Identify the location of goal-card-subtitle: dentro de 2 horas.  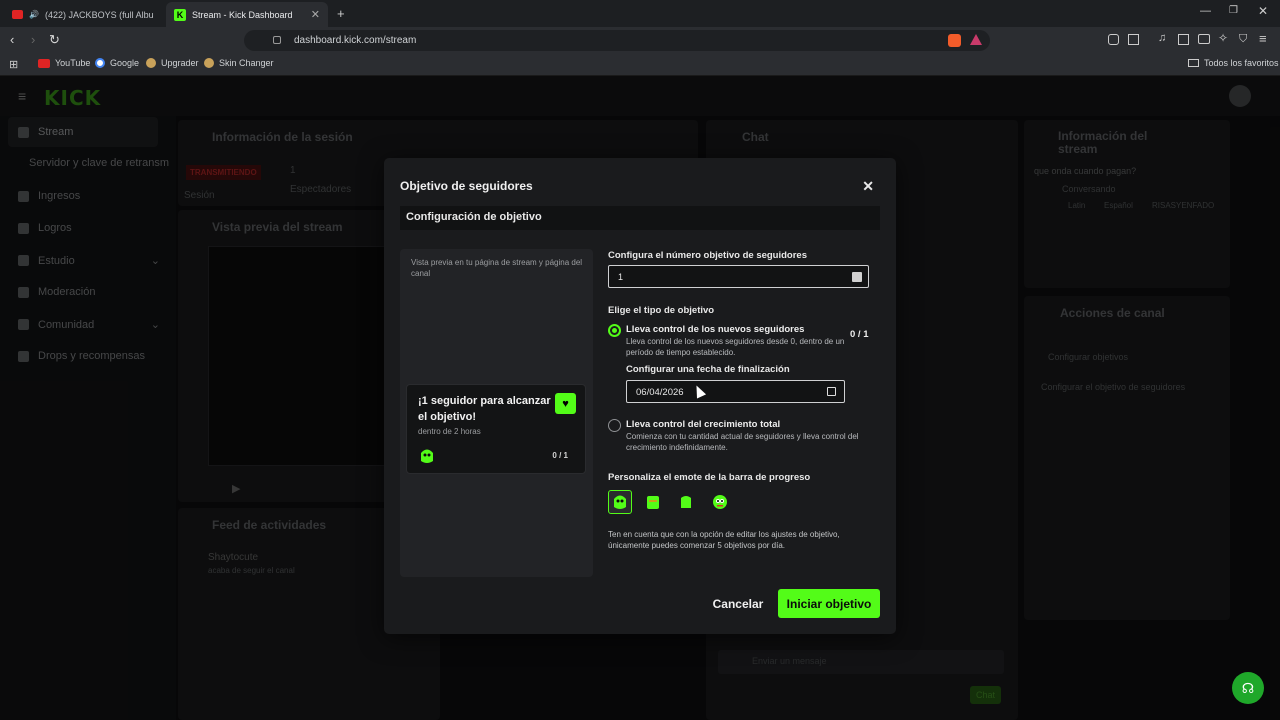
(449, 431).